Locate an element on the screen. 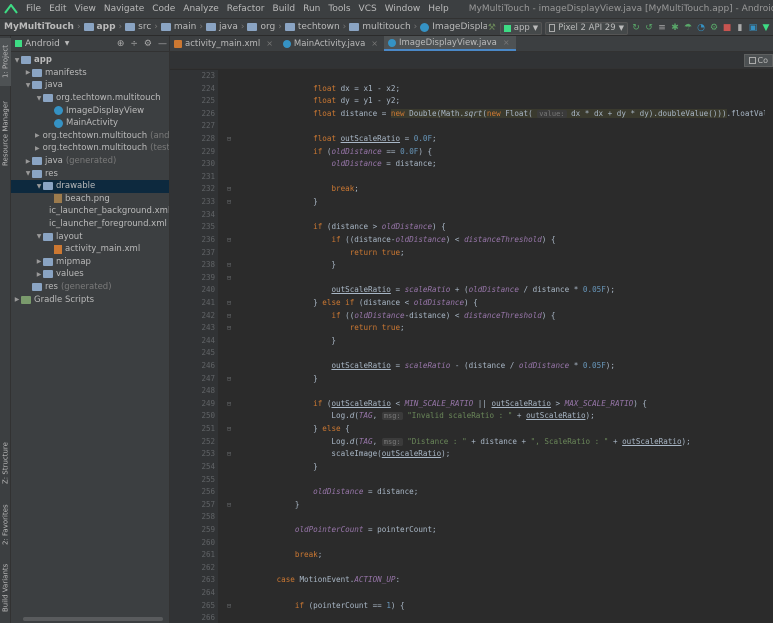 The width and height of the screenshot is (773, 623). apply-changes-icon: ↻ is located at coordinates (636, 28).